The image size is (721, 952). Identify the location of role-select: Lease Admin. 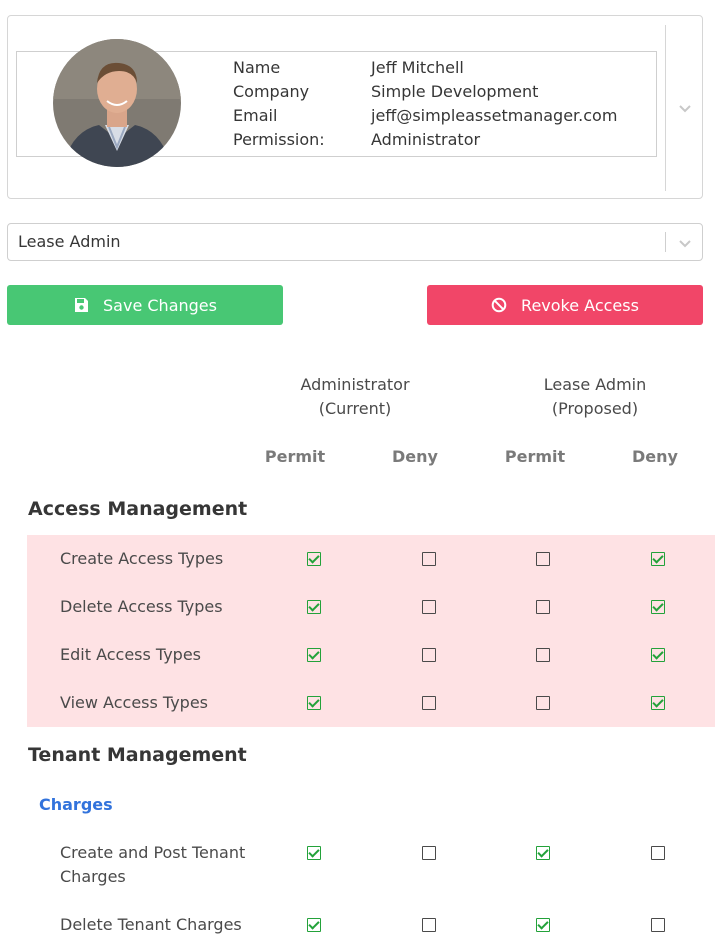
(355, 242).